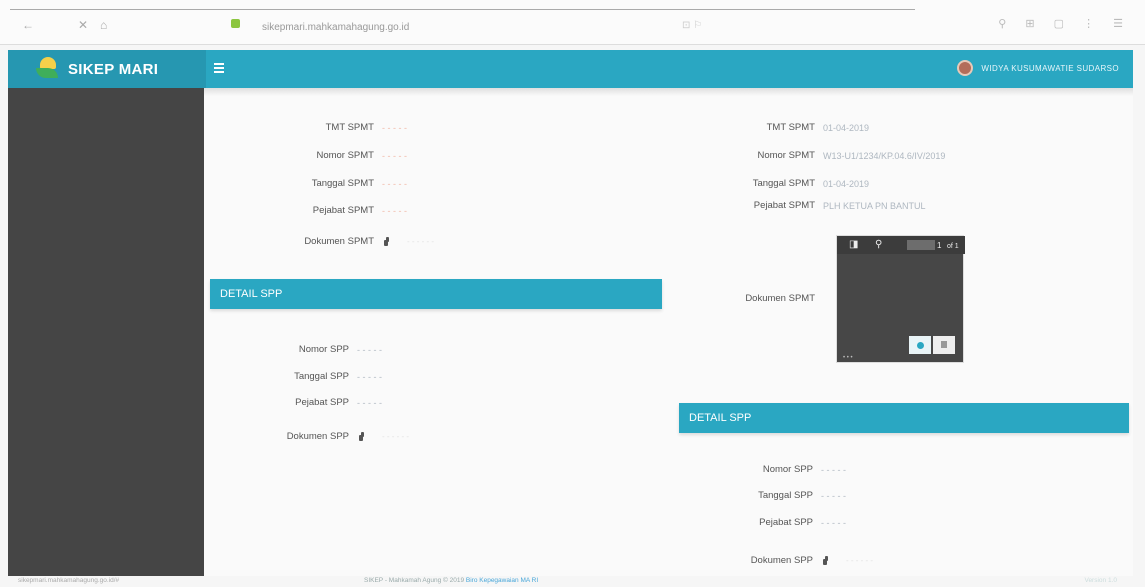 Image resolution: width=1145 pixels, height=587 pixels. Describe the element at coordinates (570, 69) in the screenshot. I see `app-header: SIKEP MARI WIDYA KUSUMAWATIE SUDARSO` at that location.